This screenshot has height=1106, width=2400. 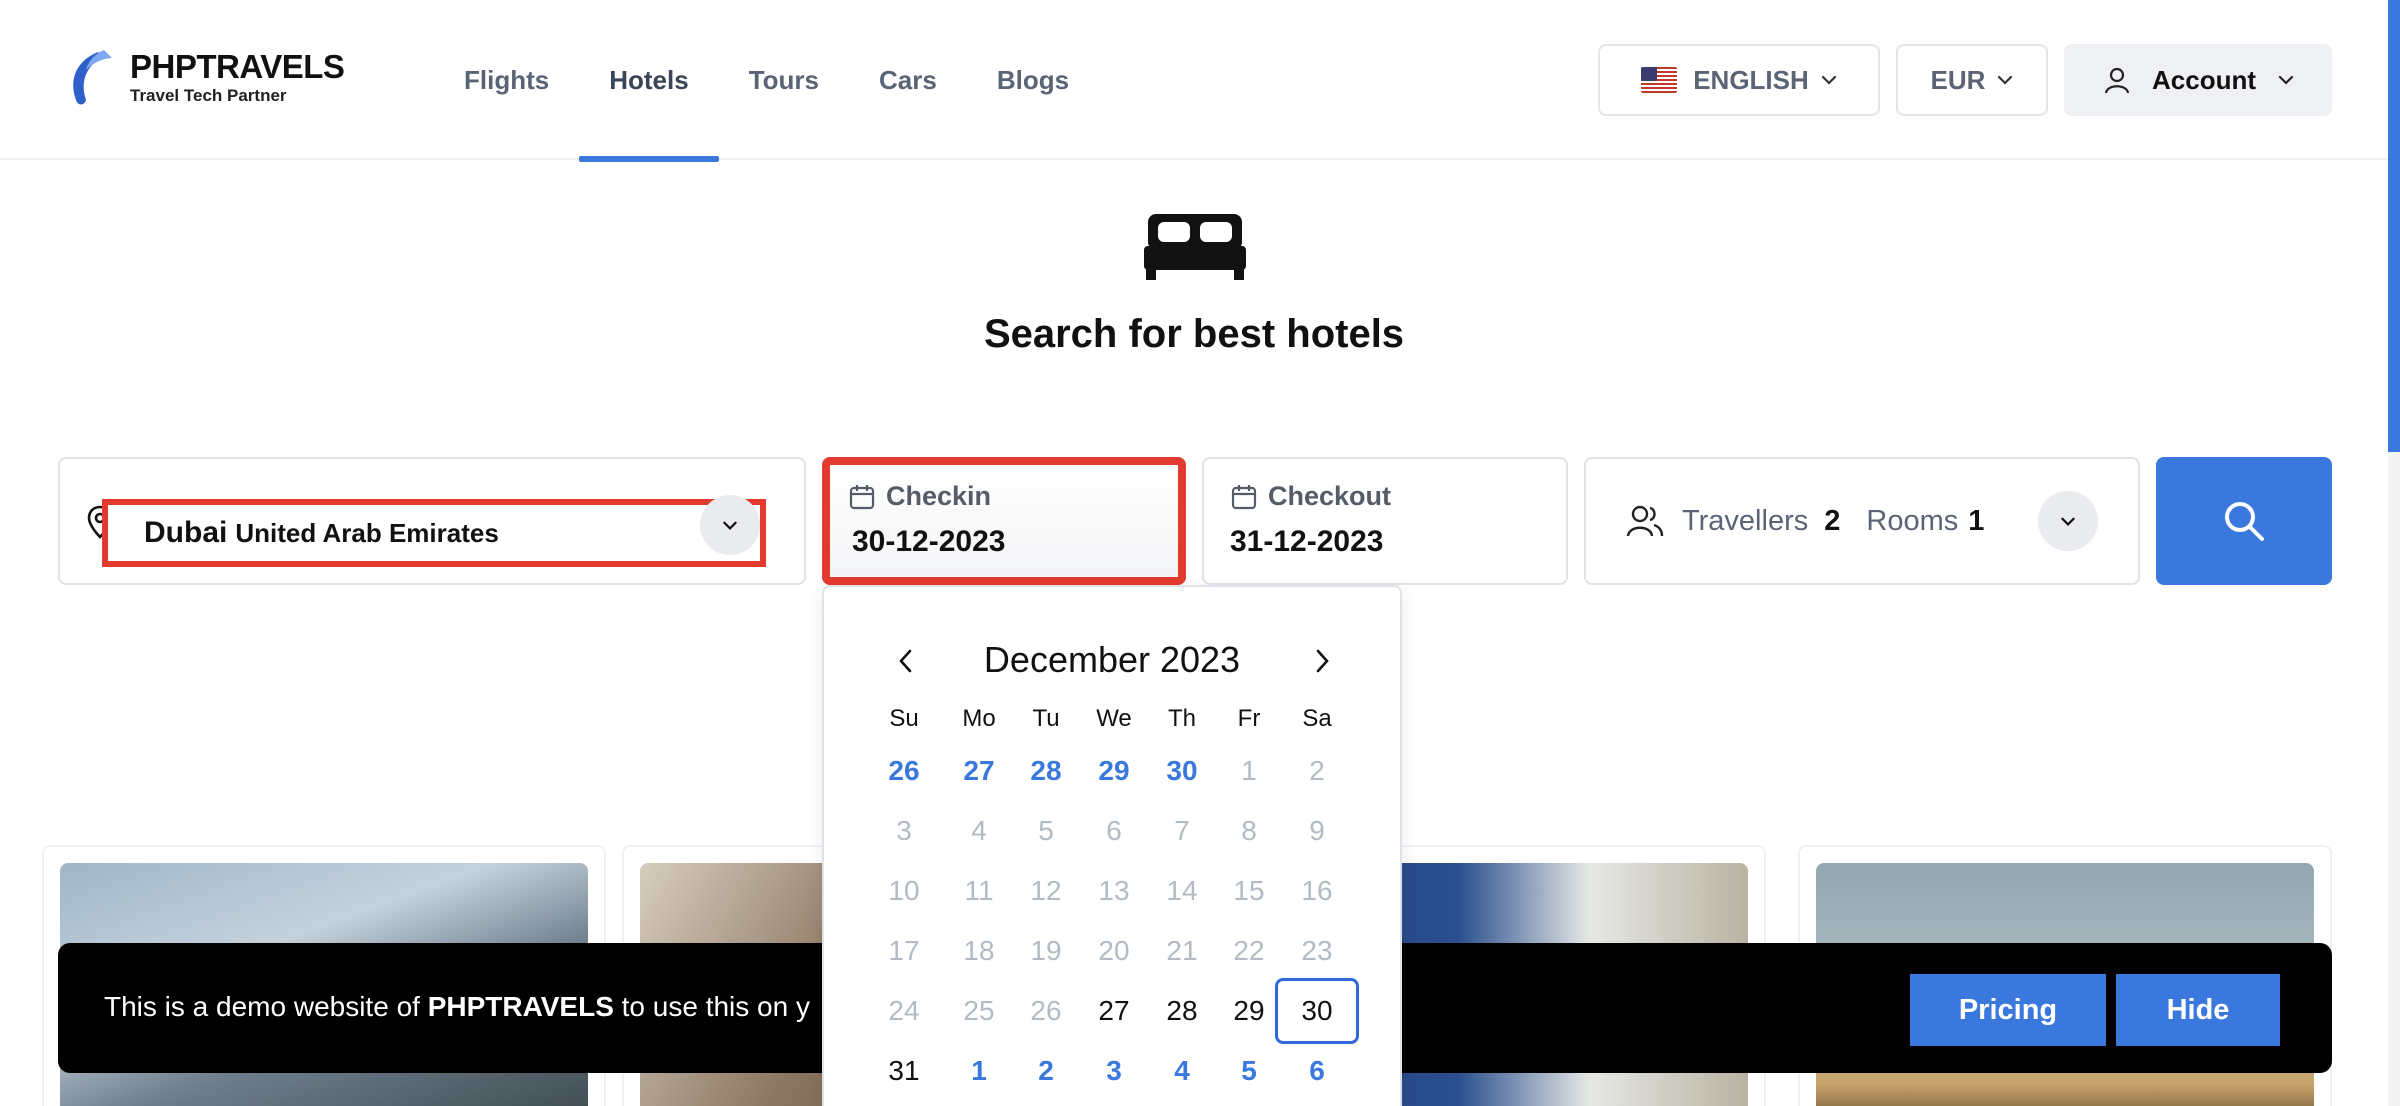 What do you see at coordinates (1195, 247) in the screenshot?
I see `bed-icon` at bounding box center [1195, 247].